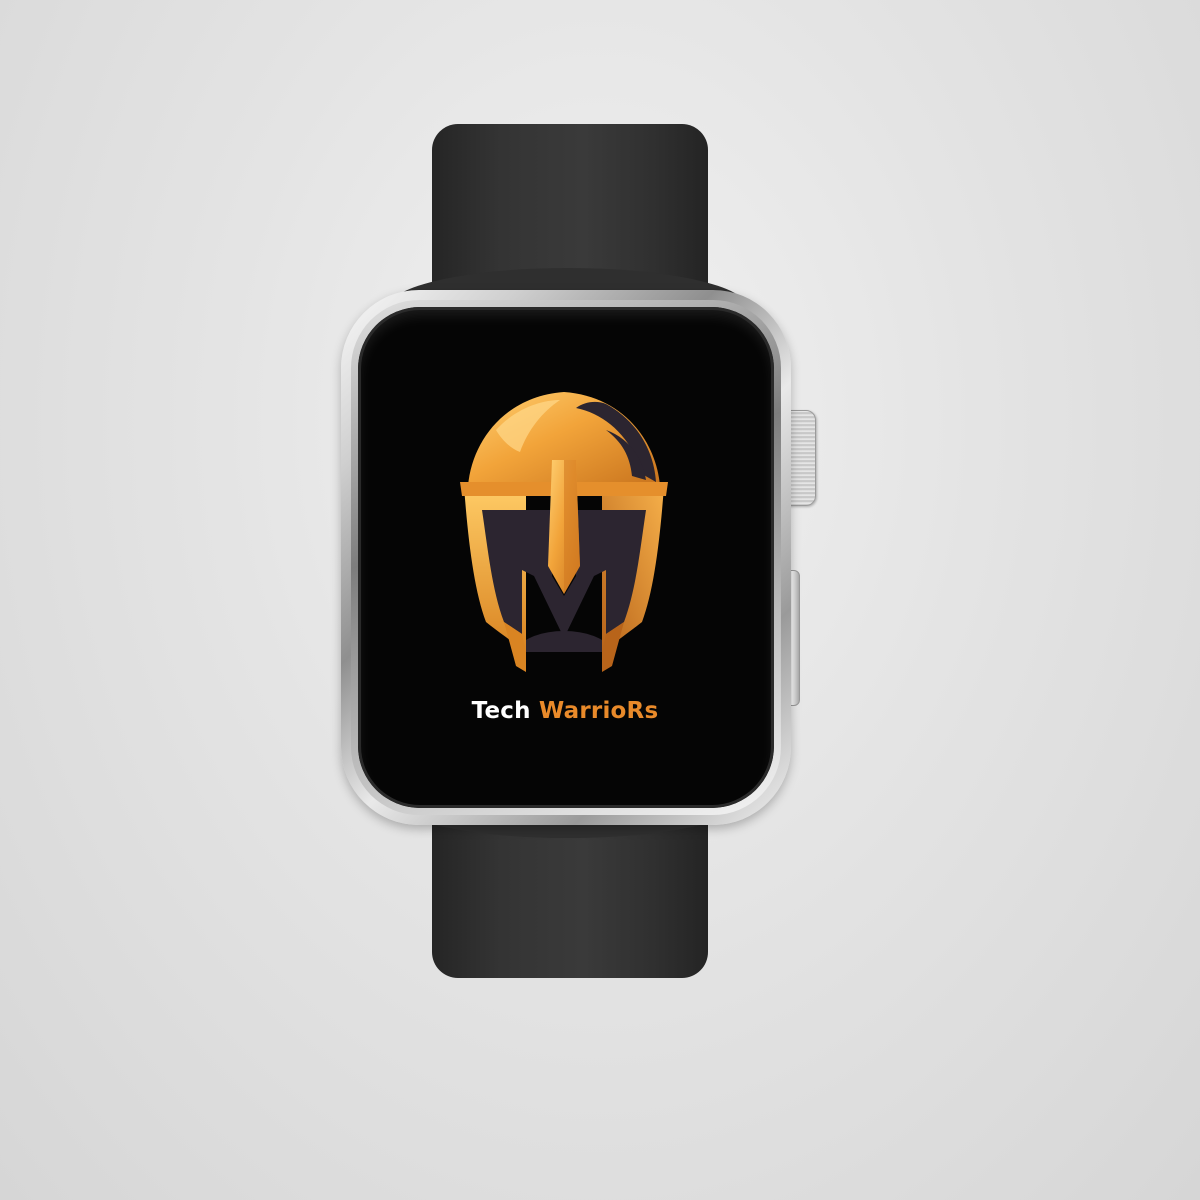 The width and height of the screenshot is (1200, 1200). What do you see at coordinates (564, 532) in the screenshot?
I see `spartan-helmet-icon` at bounding box center [564, 532].